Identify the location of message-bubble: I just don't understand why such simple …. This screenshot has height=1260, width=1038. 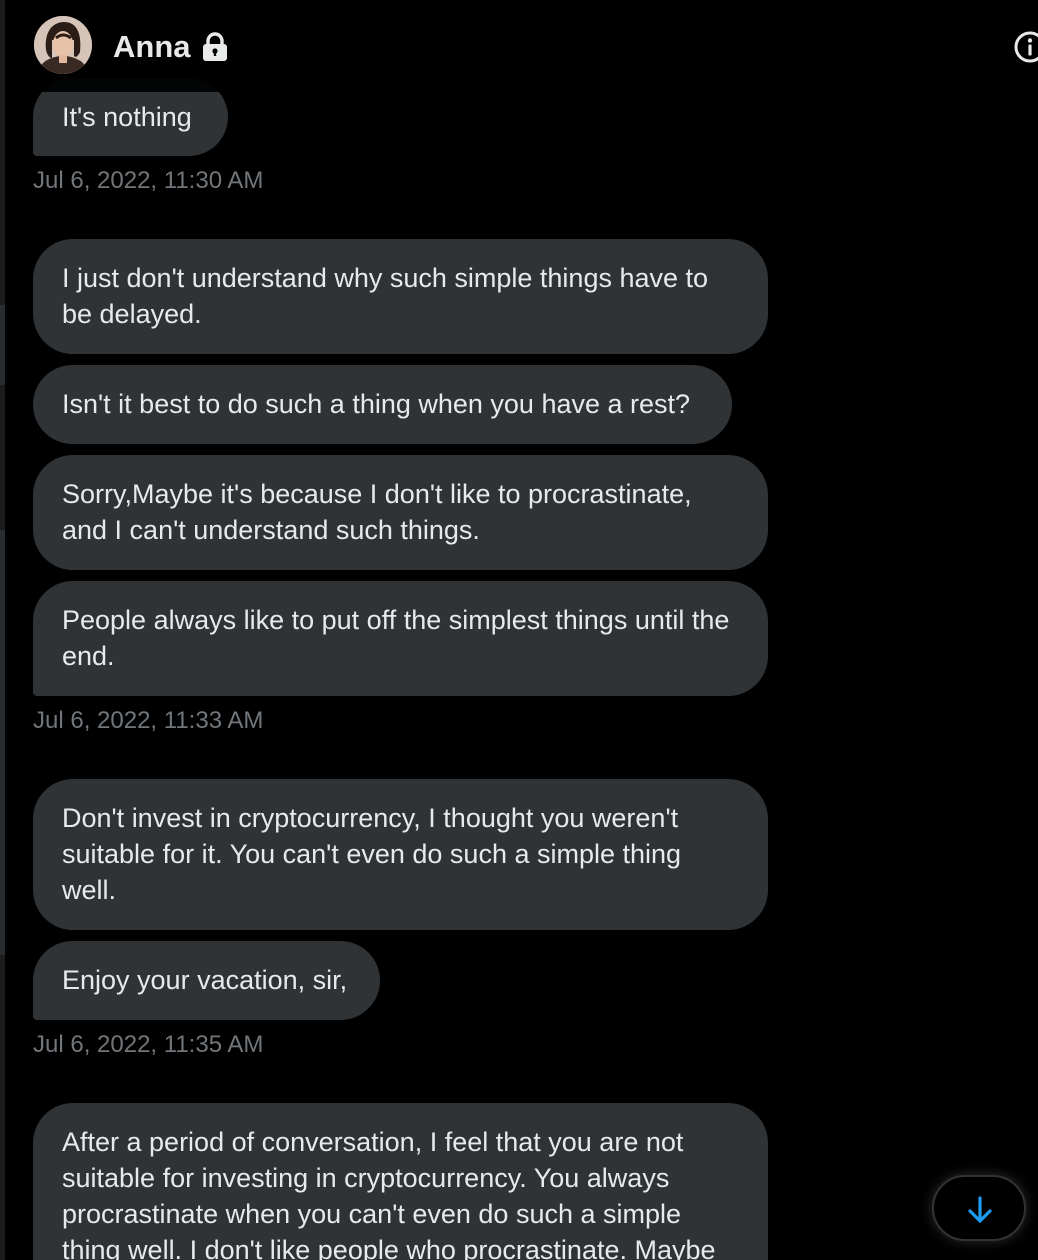
(400, 296).